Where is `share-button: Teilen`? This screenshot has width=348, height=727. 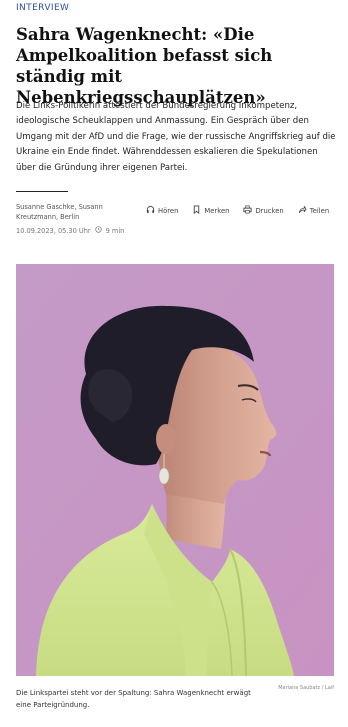
share-button: Teilen is located at coordinates (313, 210).